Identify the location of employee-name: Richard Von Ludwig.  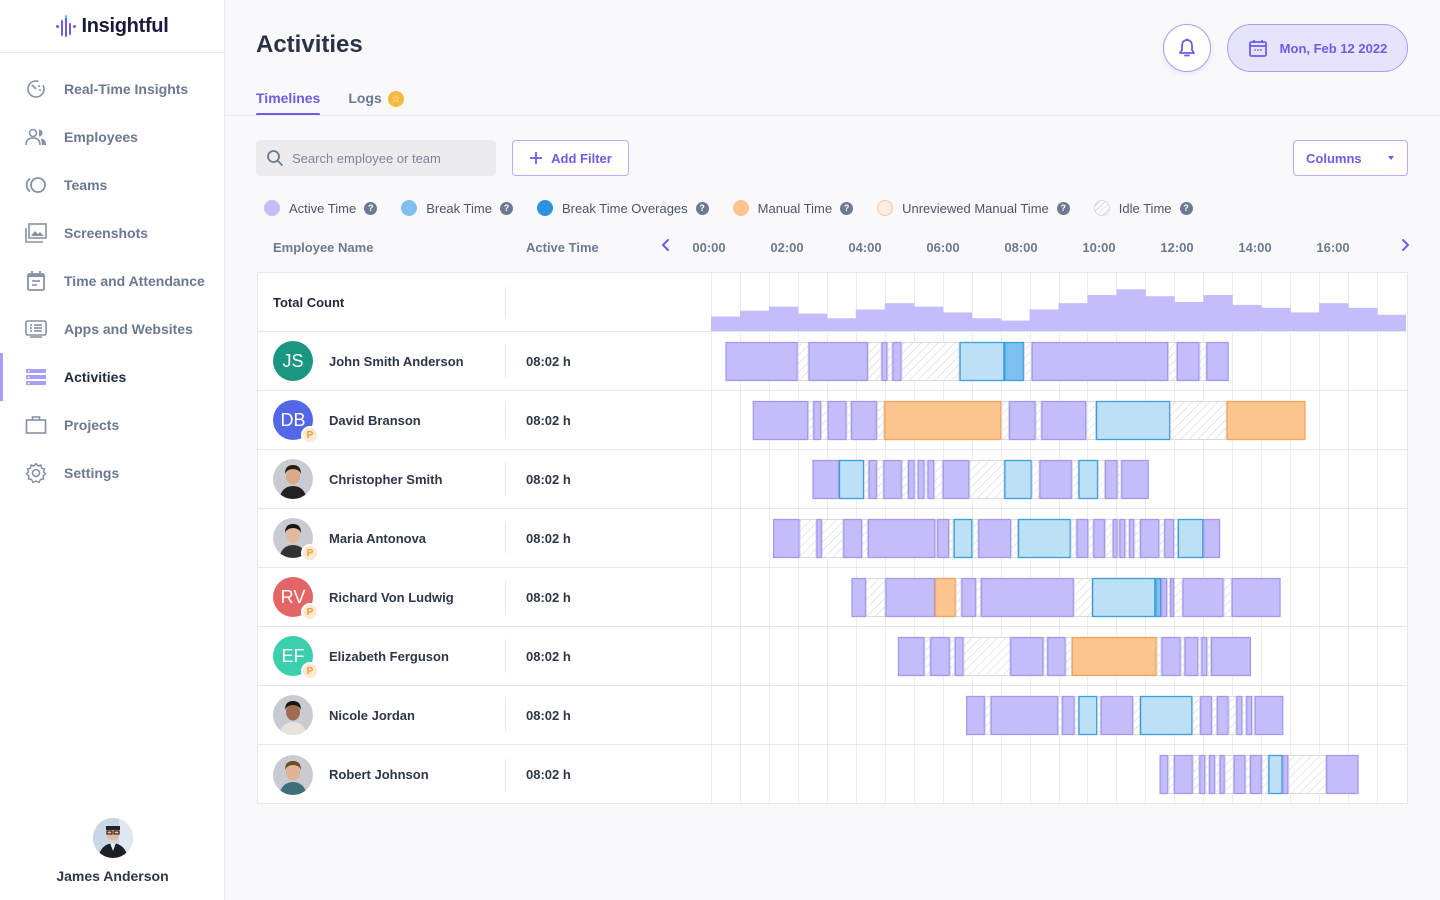
(391, 597).